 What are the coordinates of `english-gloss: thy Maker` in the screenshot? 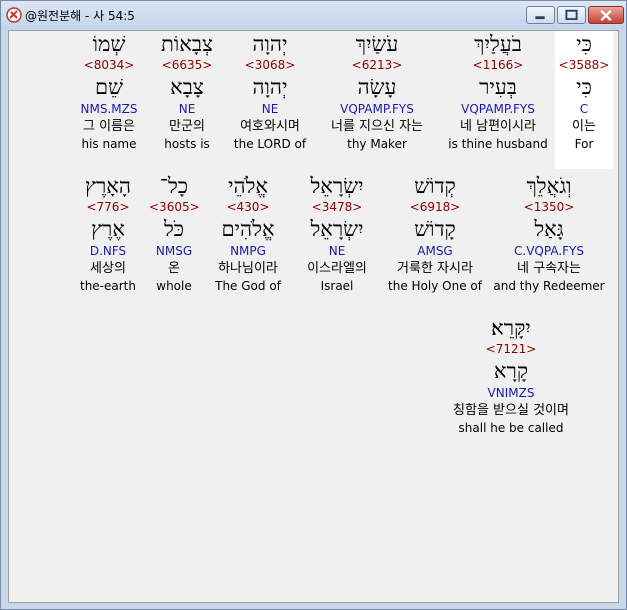 It's located at (377, 144).